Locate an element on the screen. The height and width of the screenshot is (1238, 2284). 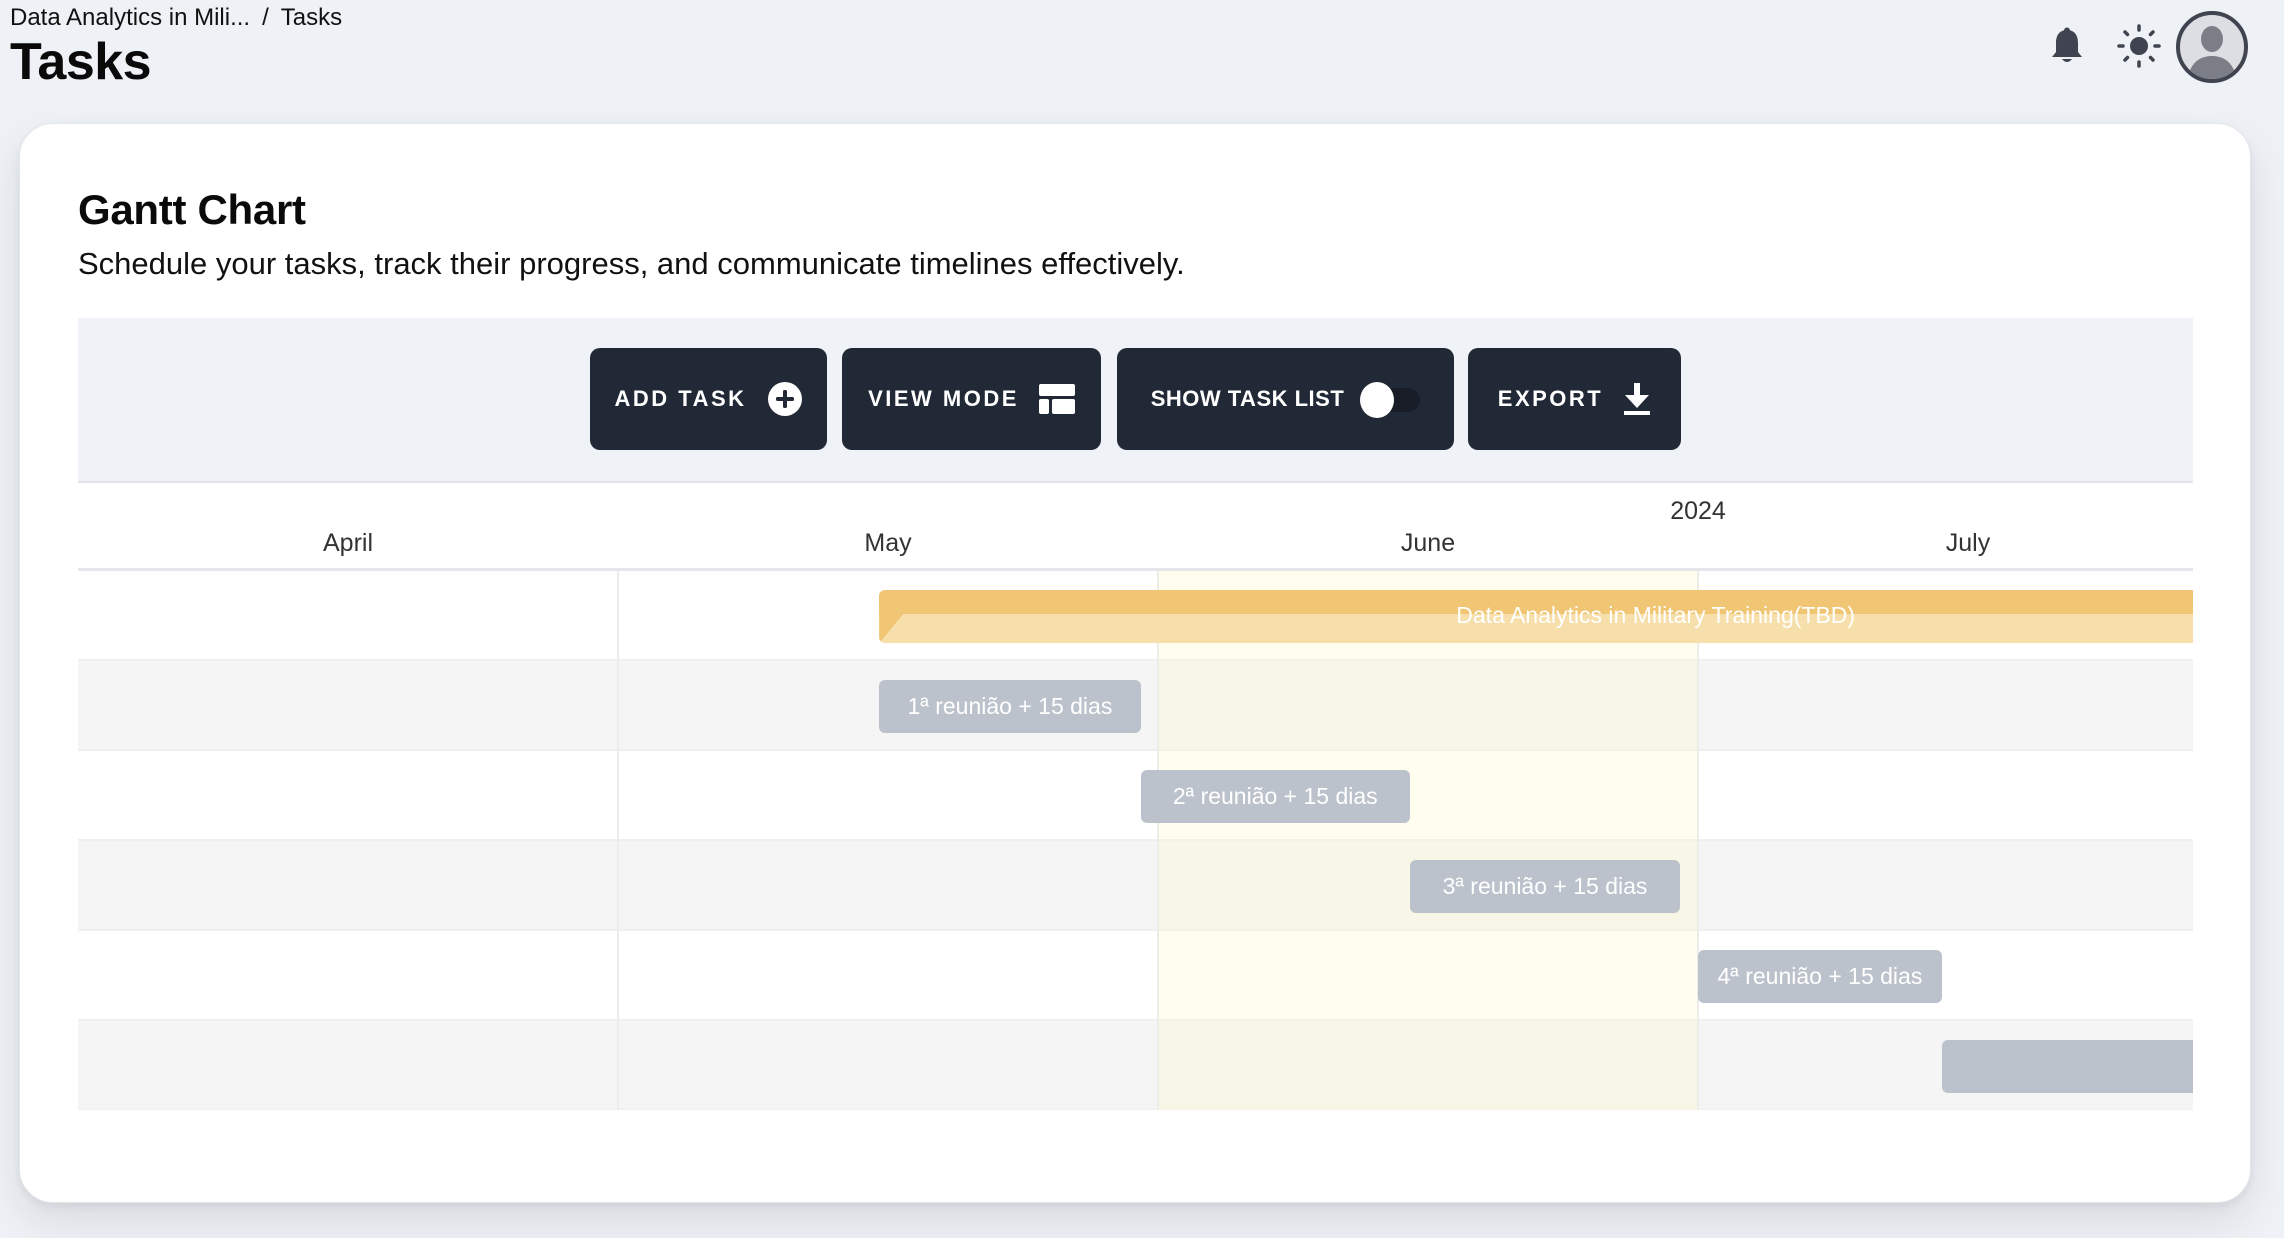
avatar is located at coordinates (2212, 47).